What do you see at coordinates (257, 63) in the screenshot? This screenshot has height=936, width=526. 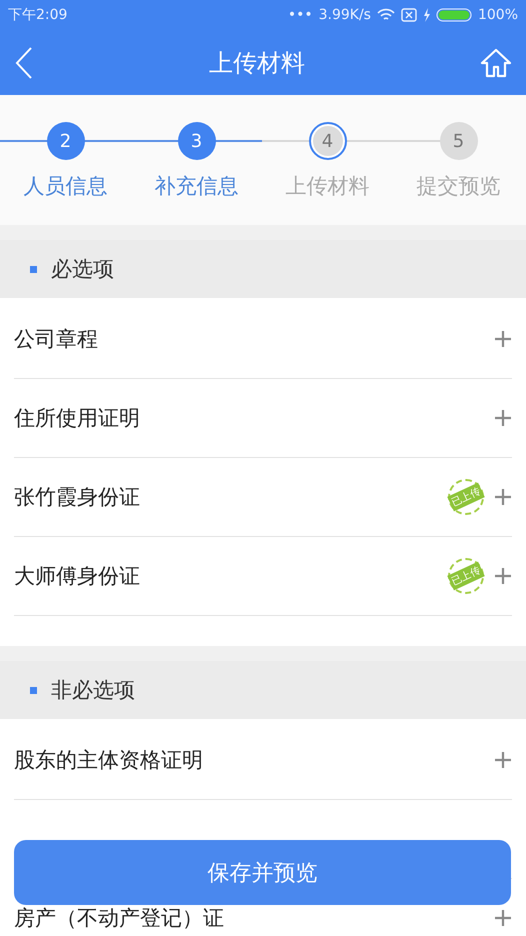 I see `page-title: 上传材料` at bounding box center [257, 63].